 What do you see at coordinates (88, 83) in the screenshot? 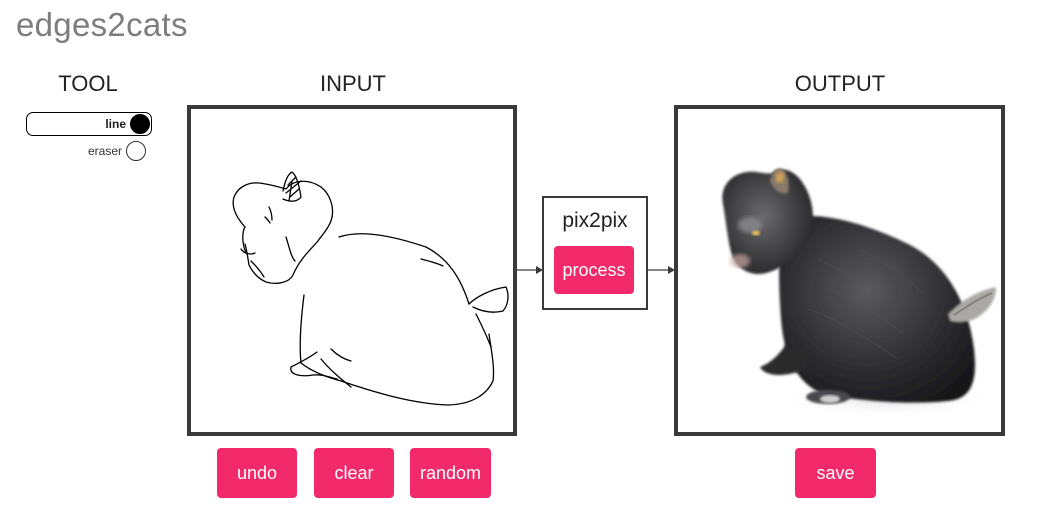
I see `tool-section-label: TOOL` at bounding box center [88, 83].